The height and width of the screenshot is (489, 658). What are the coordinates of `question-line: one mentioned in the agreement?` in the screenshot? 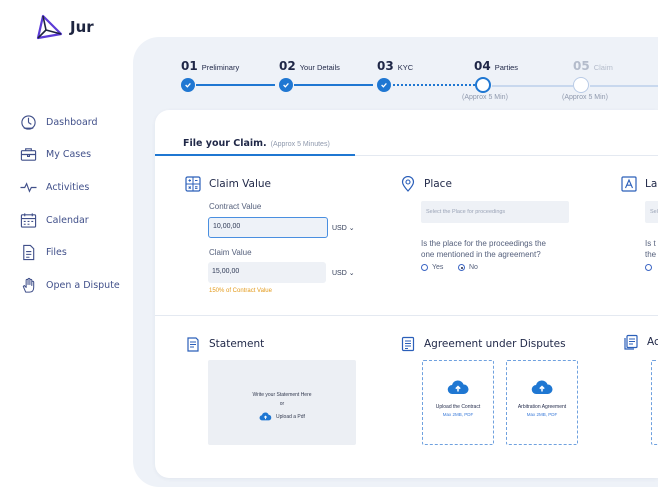 It's located at (481, 254).